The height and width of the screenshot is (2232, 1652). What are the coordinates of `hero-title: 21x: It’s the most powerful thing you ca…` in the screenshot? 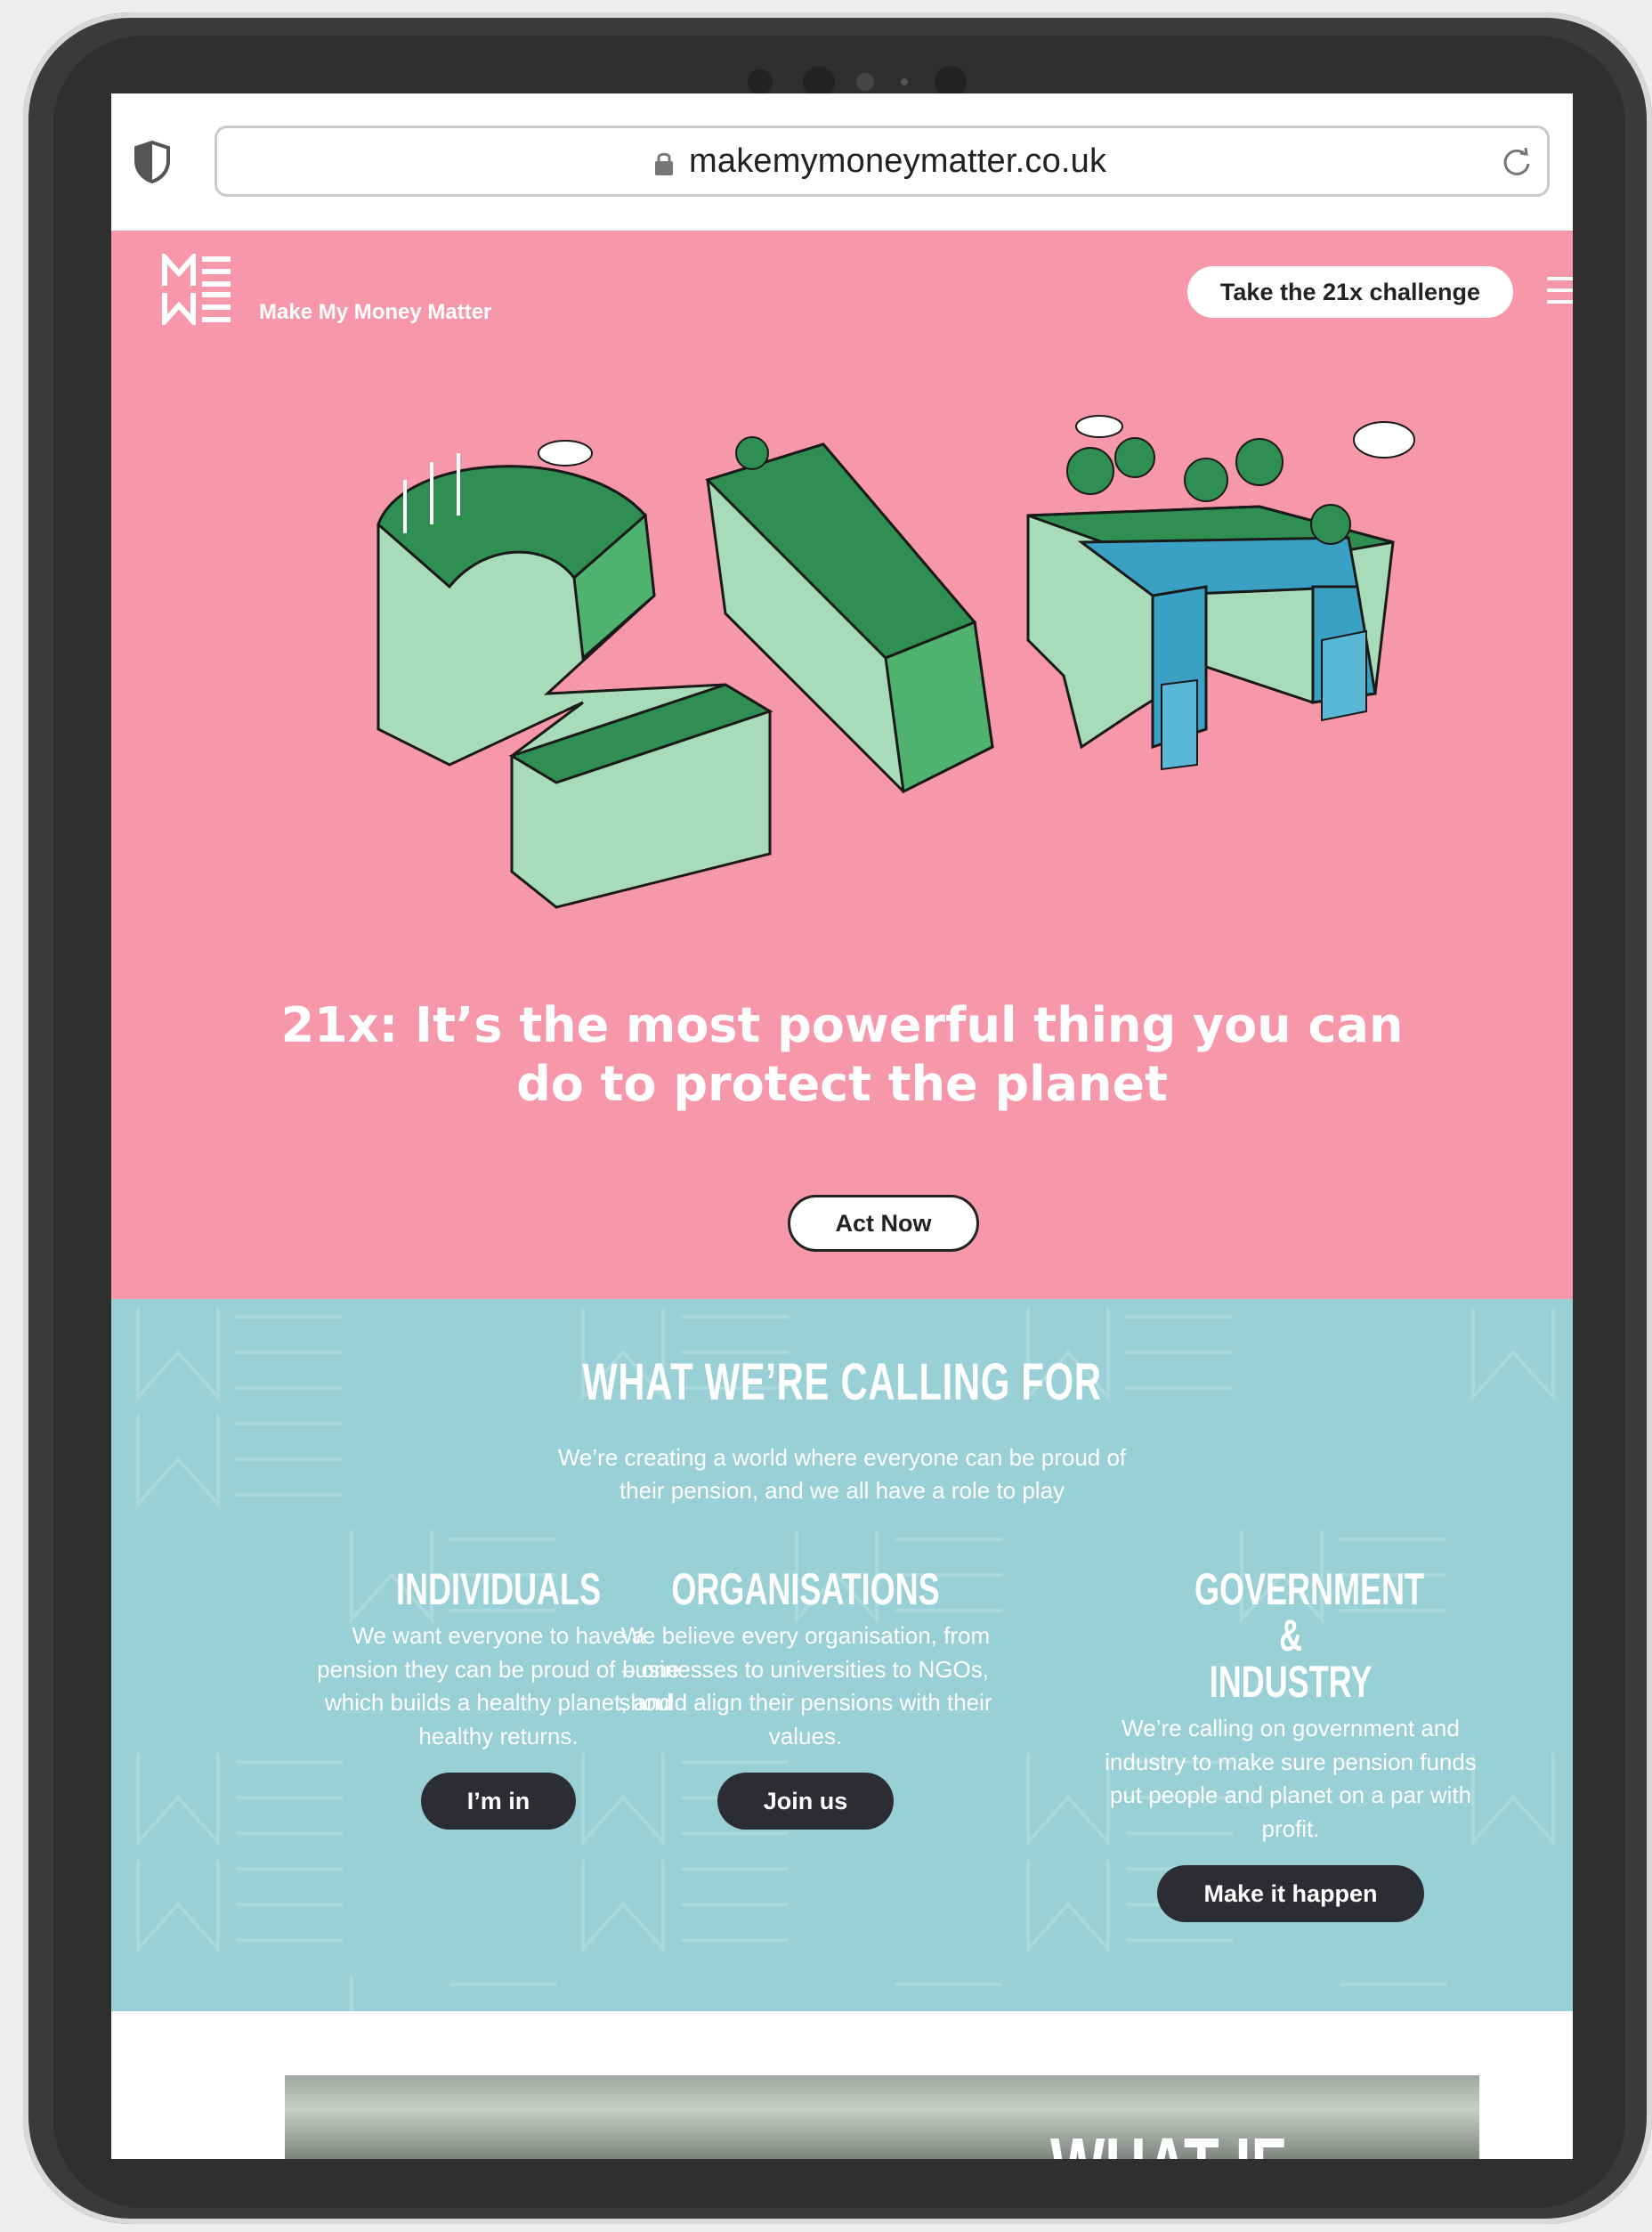 It's located at (842, 1054).